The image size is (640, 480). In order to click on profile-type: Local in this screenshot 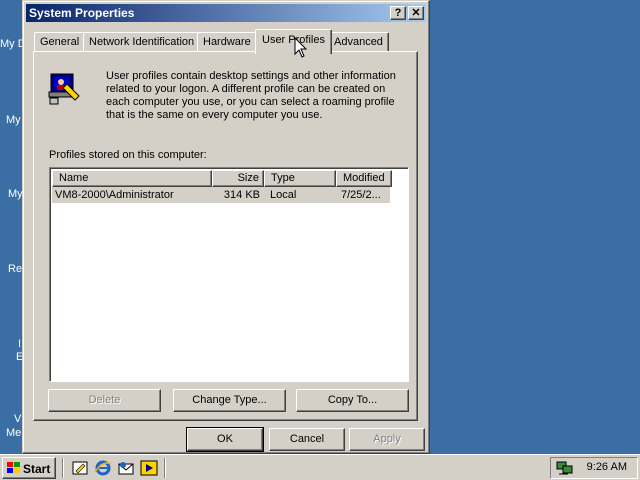, I will do `click(283, 195)`.